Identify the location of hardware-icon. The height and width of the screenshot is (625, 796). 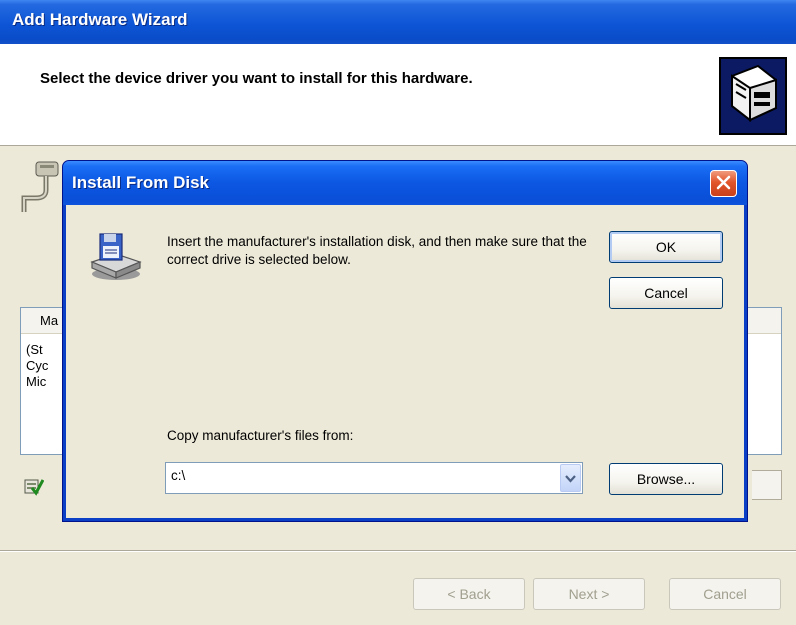
(753, 96).